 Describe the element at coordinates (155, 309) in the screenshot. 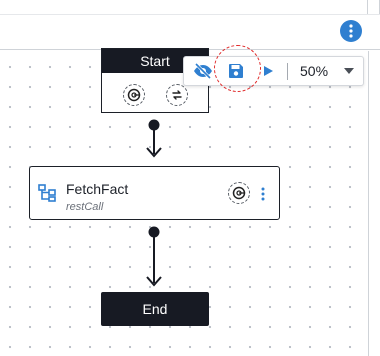

I see `end-node: End` at that location.